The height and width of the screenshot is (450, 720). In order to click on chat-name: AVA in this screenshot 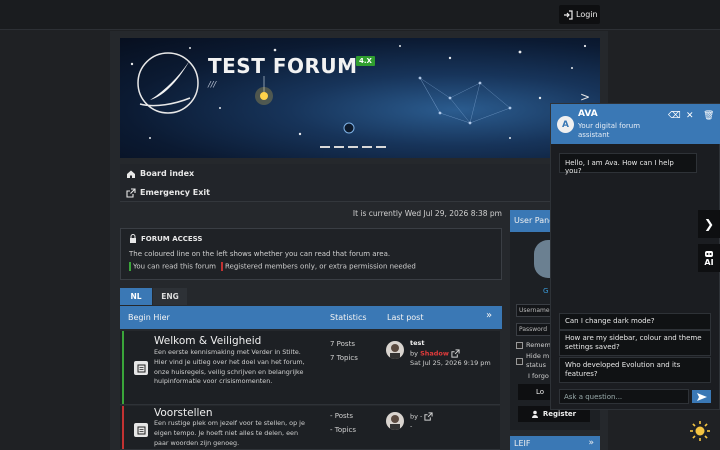, I will do `click(588, 114)`.